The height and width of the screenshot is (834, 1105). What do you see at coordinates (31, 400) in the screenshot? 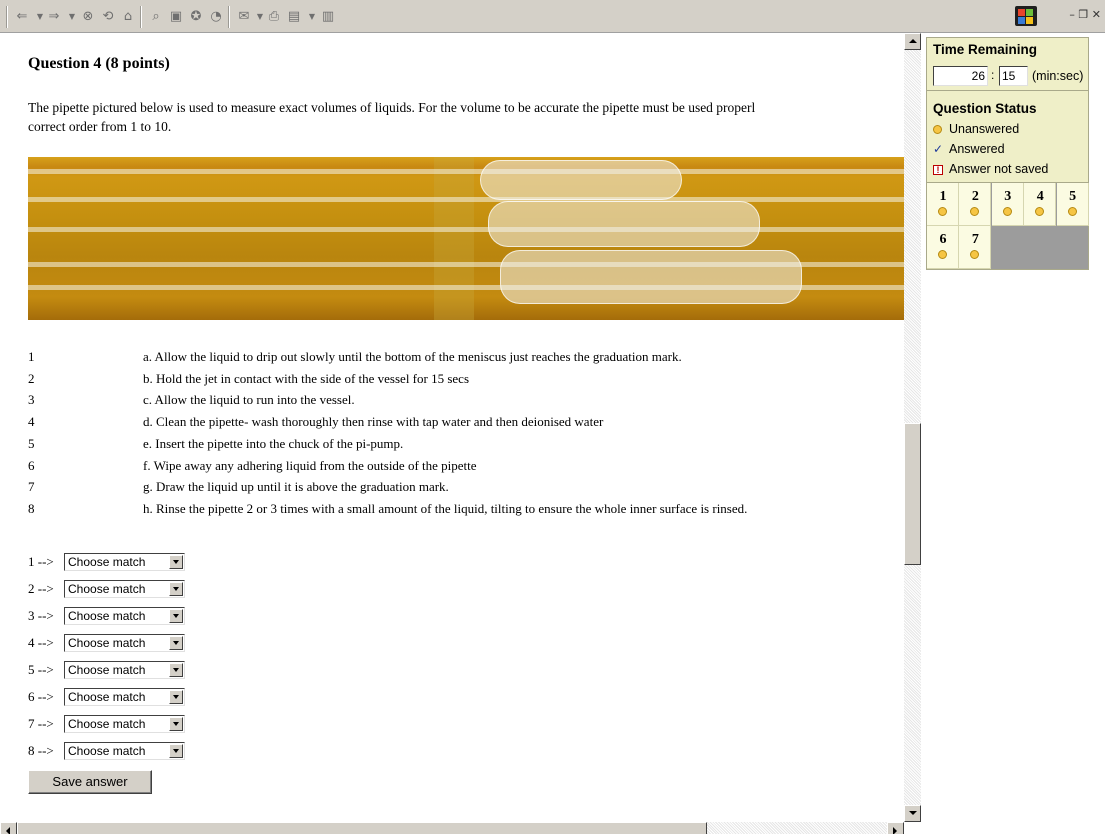
I see `step-number: 3` at bounding box center [31, 400].